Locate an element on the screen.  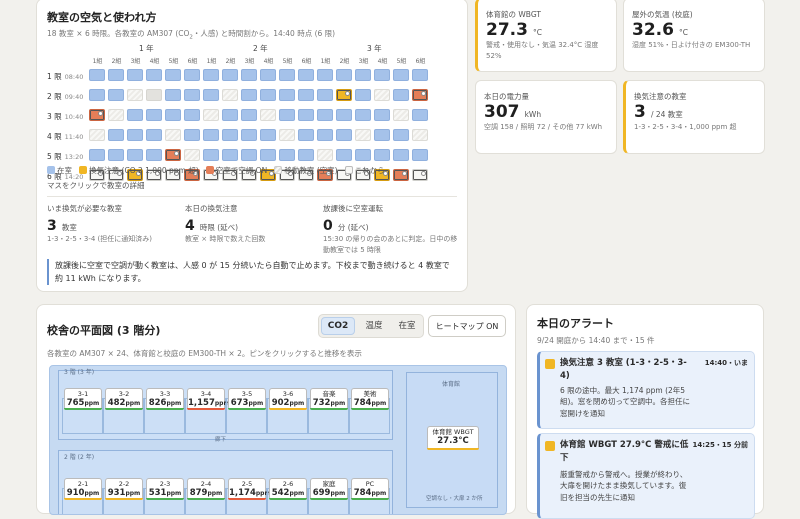
room-co2-pin: 2-4 879ppm is located at coordinates (206, 489).